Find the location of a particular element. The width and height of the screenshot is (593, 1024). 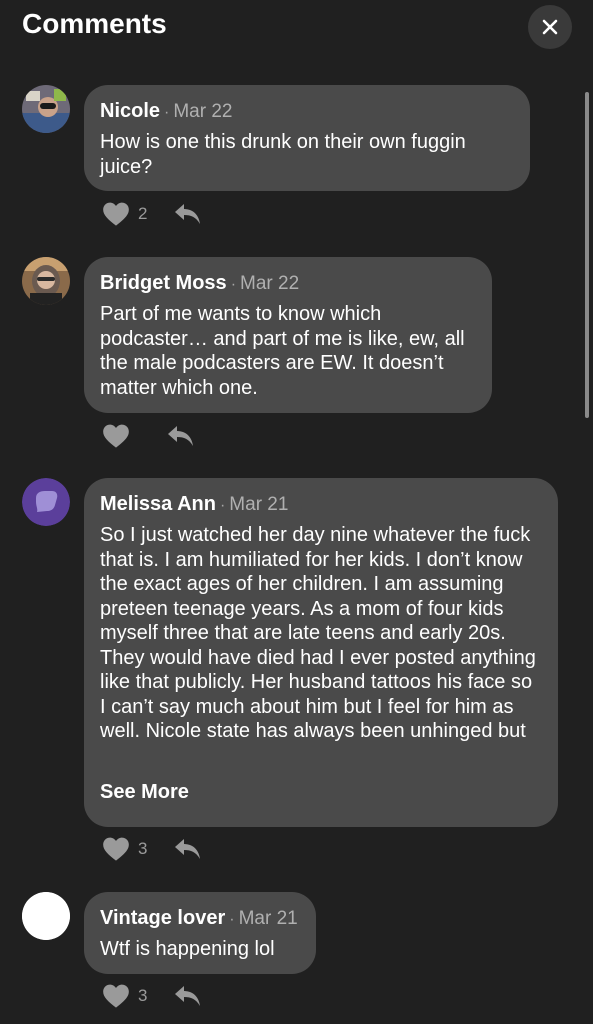

like-button: 2 is located at coordinates (124, 214).